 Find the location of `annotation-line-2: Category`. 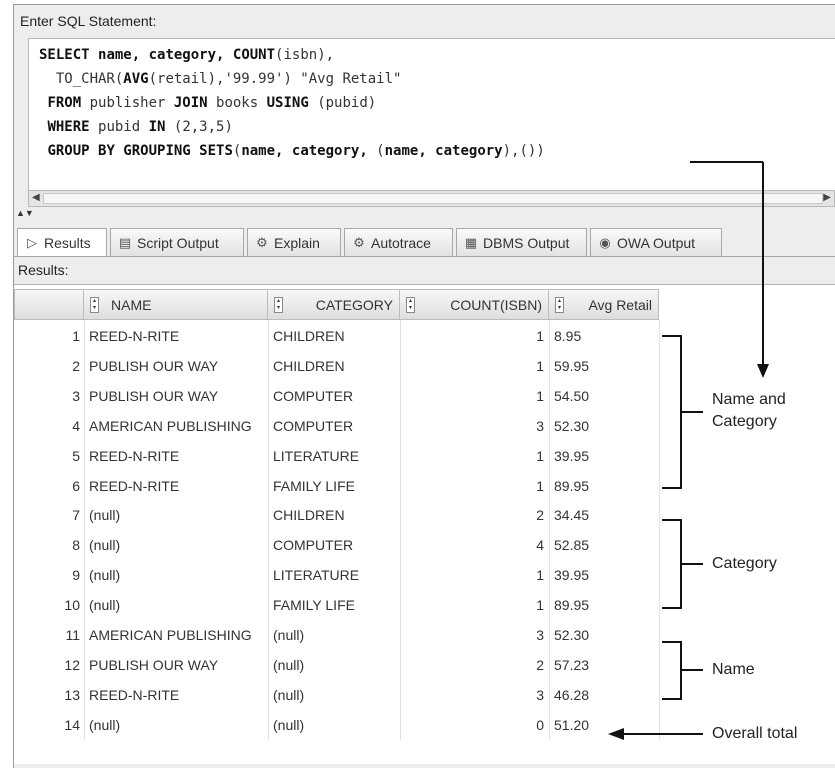

annotation-line-2: Category is located at coordinates (744, 421).